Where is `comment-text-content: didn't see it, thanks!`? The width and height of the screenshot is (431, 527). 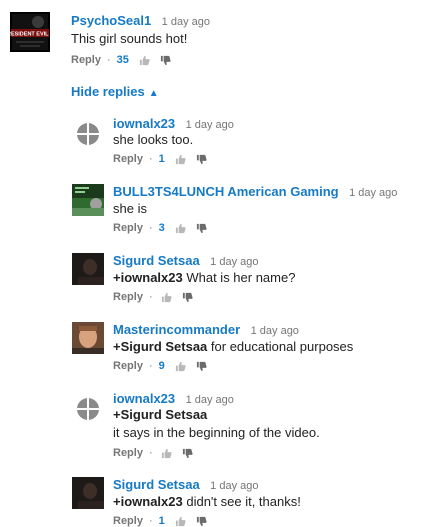 comment-text-content: didn't see it, thanks! is located at coordinates (241, 501).